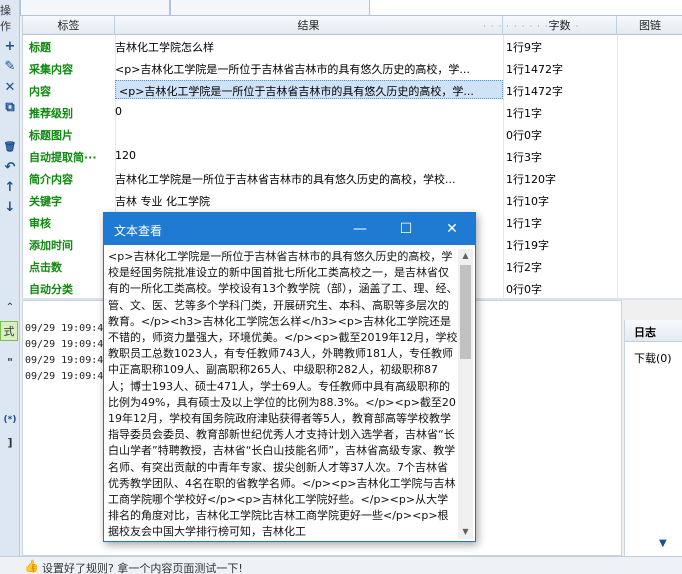 This screenshot has height=574, width=682. What do you see at coordinates (352, 134) in the screenshot?
I see `grid-row: 标题图片 0行0字` at bounding box center [352, 134].